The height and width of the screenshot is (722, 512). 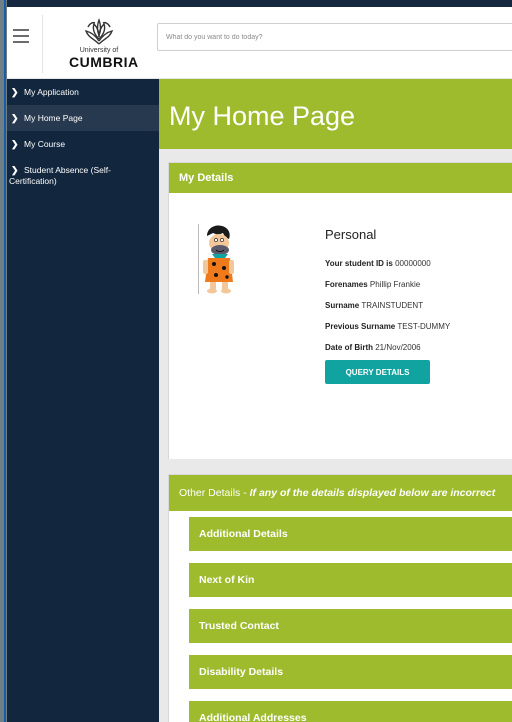 I want to click on forenames-row: Forenames Phillip Frankie, so click(x=372, y=284).